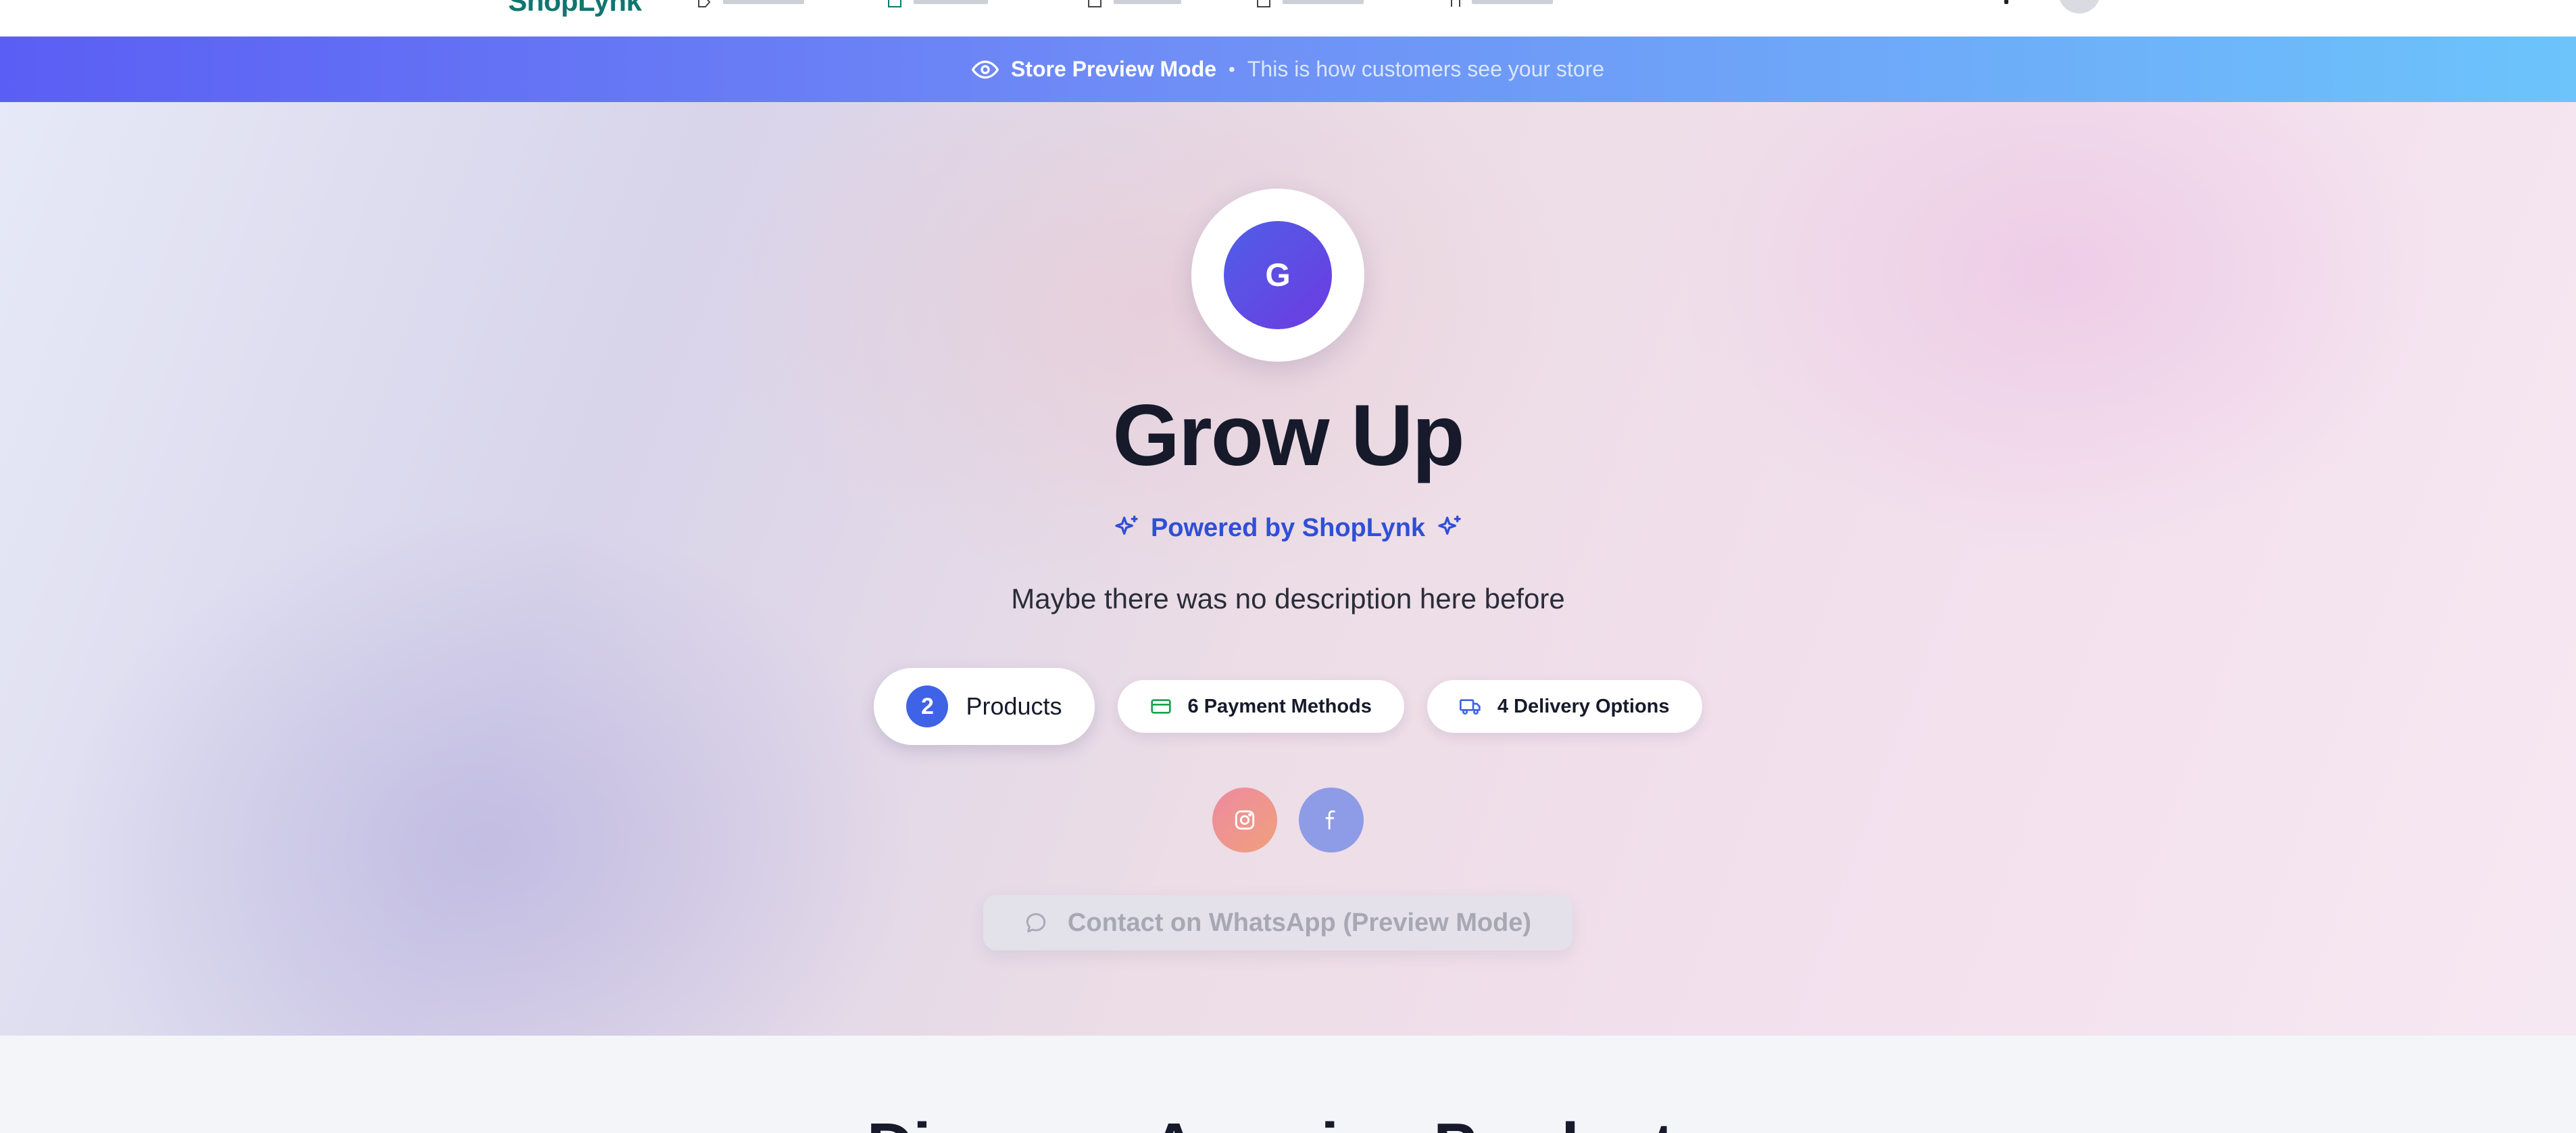  What do you see at coordinates (1288, 18) in the screenshot?
I see `top-navbar: ShopLynk` at bounding box center [1288, 18].